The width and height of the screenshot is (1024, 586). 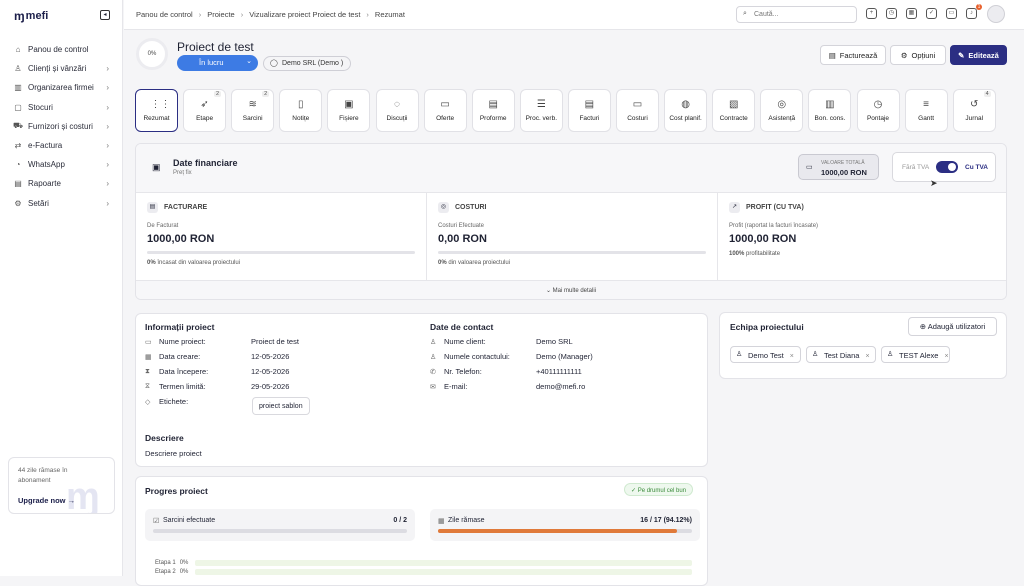 What do you see at coordinates (211, 62) in the screenshot?
I see `status-label: În lucru` at bounding box center [211, 62].